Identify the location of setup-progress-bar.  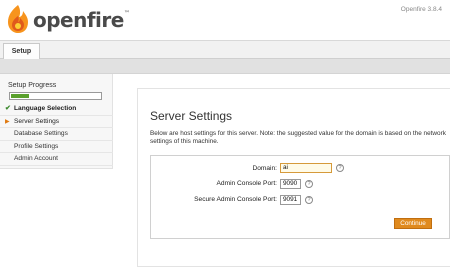
(55, 96).